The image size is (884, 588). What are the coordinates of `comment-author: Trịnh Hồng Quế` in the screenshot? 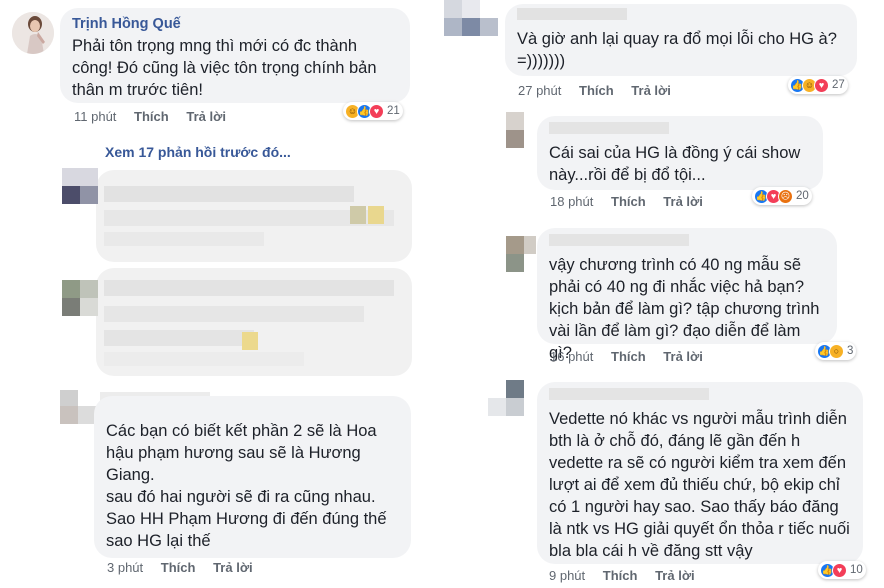 It's located at (235, 24).